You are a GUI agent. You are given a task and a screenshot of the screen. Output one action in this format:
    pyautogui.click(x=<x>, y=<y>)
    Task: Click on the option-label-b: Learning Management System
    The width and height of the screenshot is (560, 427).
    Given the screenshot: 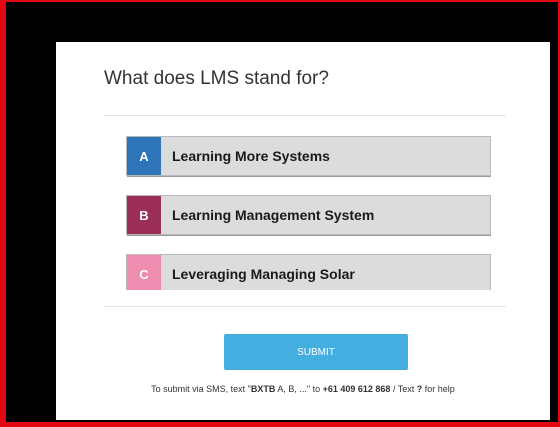 What is the action you would take?
    pyautogui.click(x=273, y=215)
    